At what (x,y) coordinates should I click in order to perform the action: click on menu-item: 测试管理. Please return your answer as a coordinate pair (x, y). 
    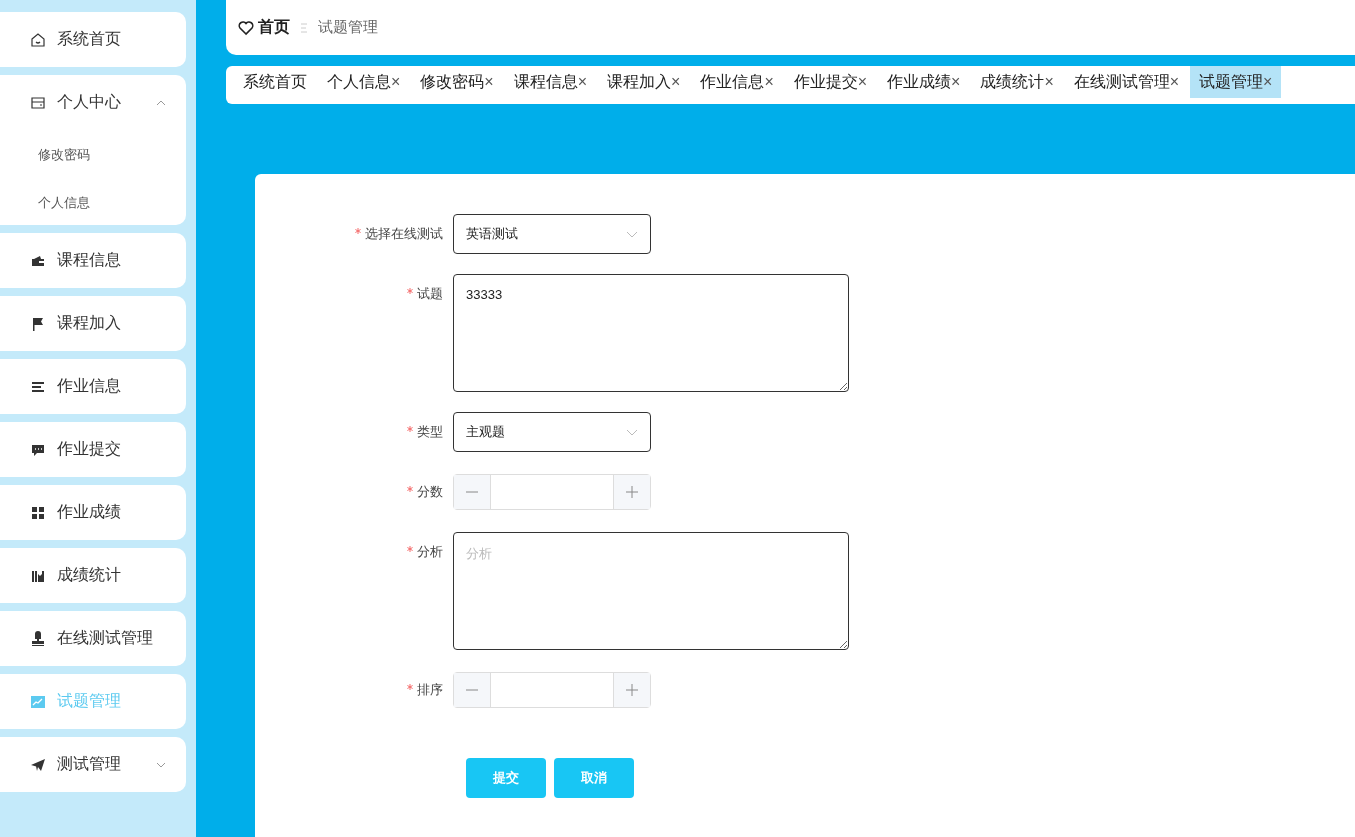
    Looking at the image, I should click on (93, 764).